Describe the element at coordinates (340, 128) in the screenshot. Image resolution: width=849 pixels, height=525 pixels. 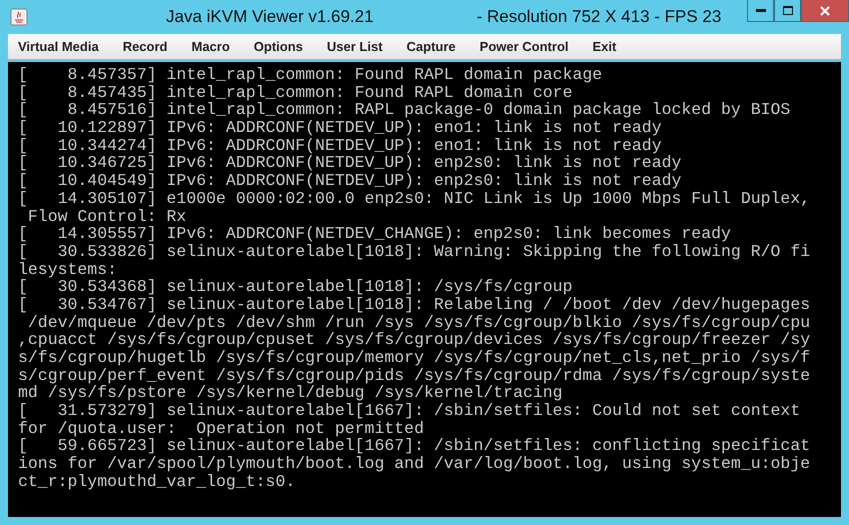
I see `console-line: [ 10.122897] IPv6: ADDRCONF(NETDEV_UP): eno1: link is not ready` at that location.